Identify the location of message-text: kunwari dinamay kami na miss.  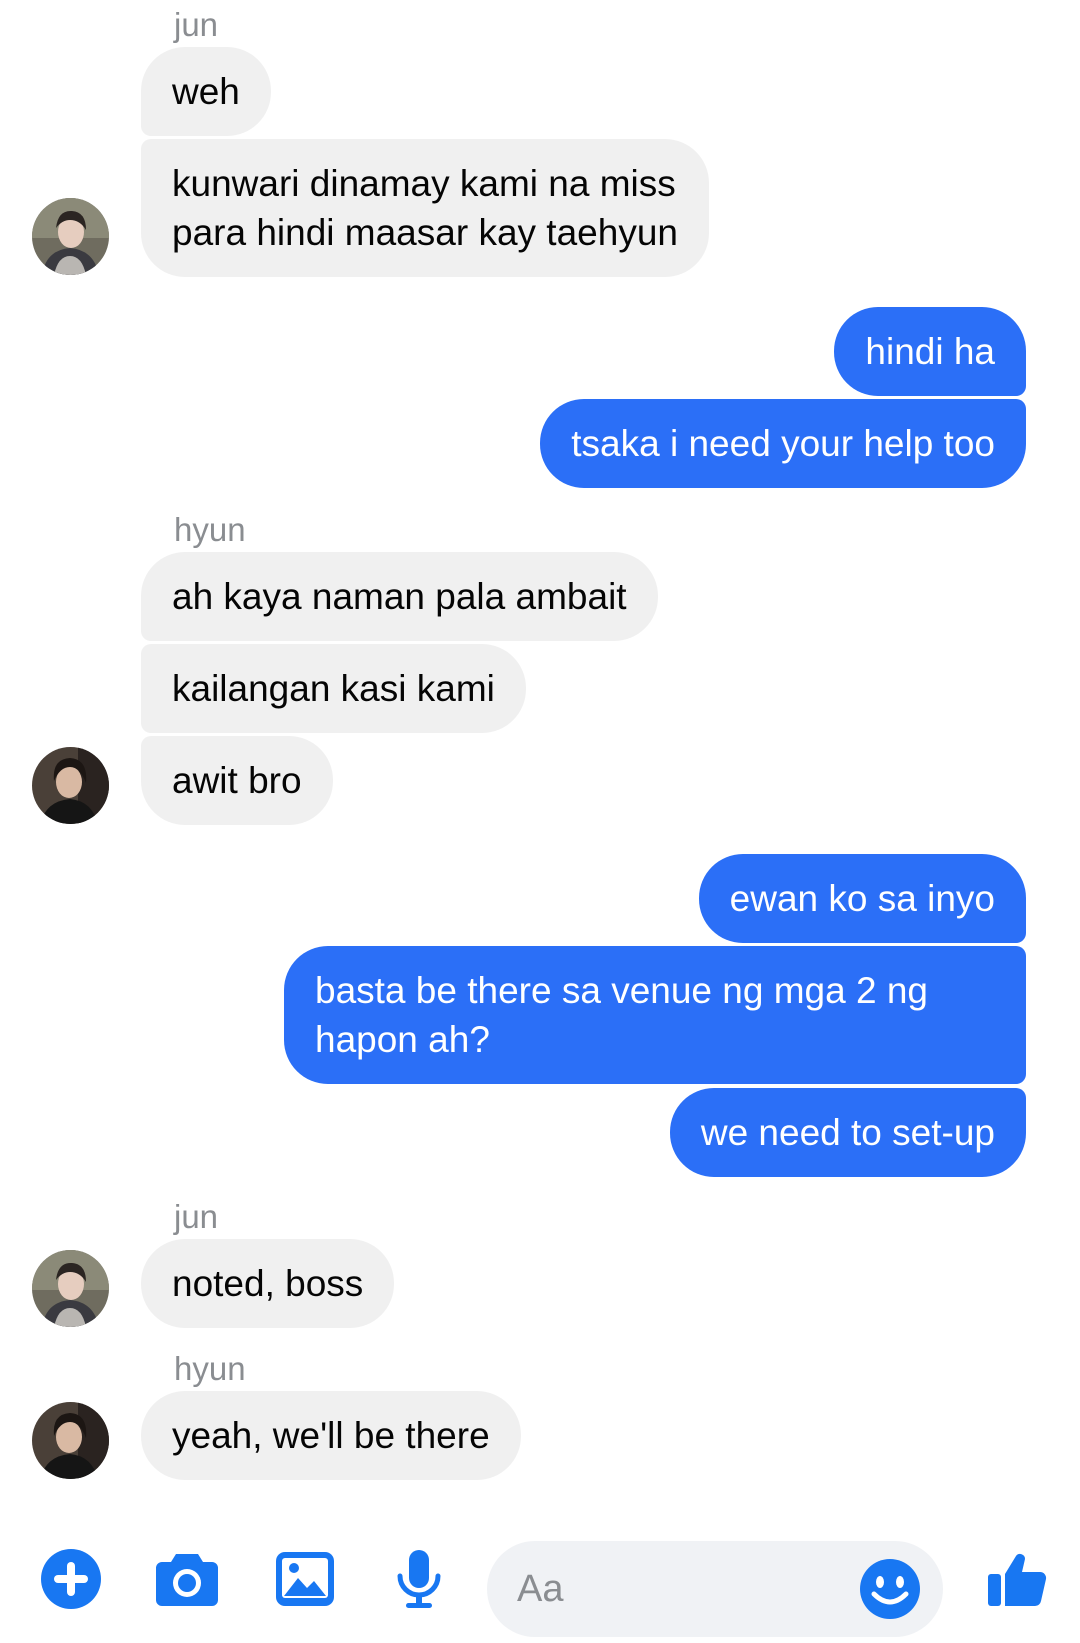
(424, 183).